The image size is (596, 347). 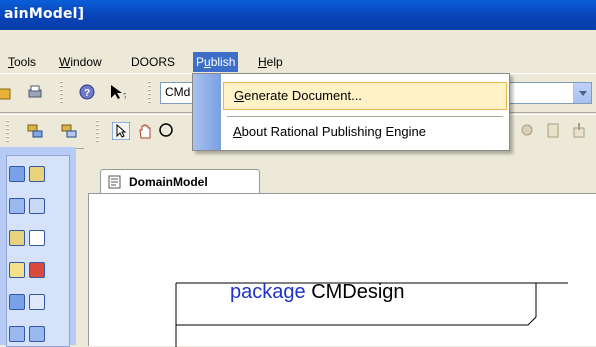 What do you see at coordinates (178, 92) in the screenshot?
I see `diagram-combo-value: CMd` at bounding box center [178, 92].